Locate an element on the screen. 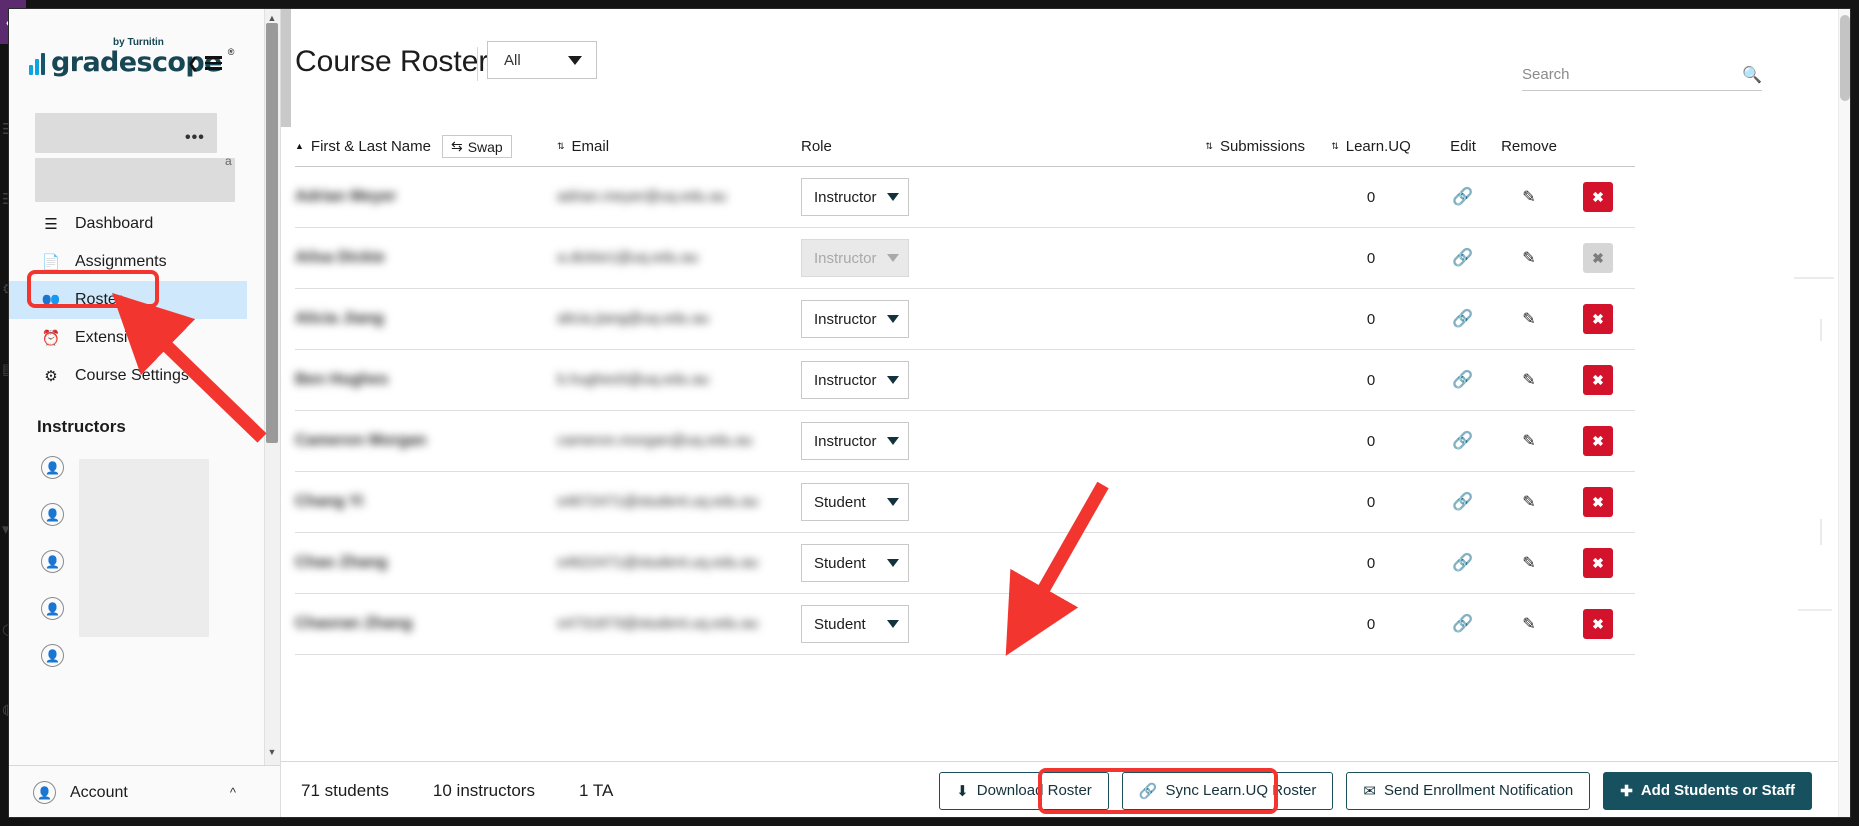 The image size is (1859, 826). sidebar-item-label: Assignments is located at coordinates (121, 261).